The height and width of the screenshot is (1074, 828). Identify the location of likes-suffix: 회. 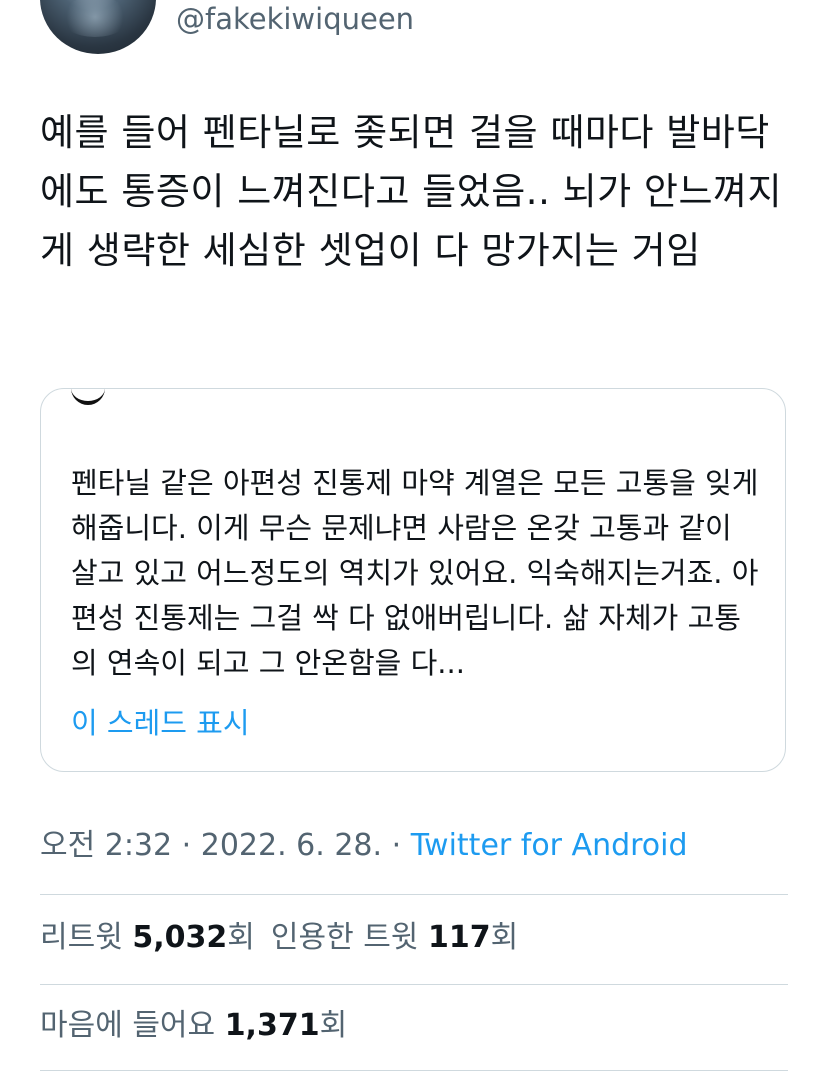
(333, 1025).